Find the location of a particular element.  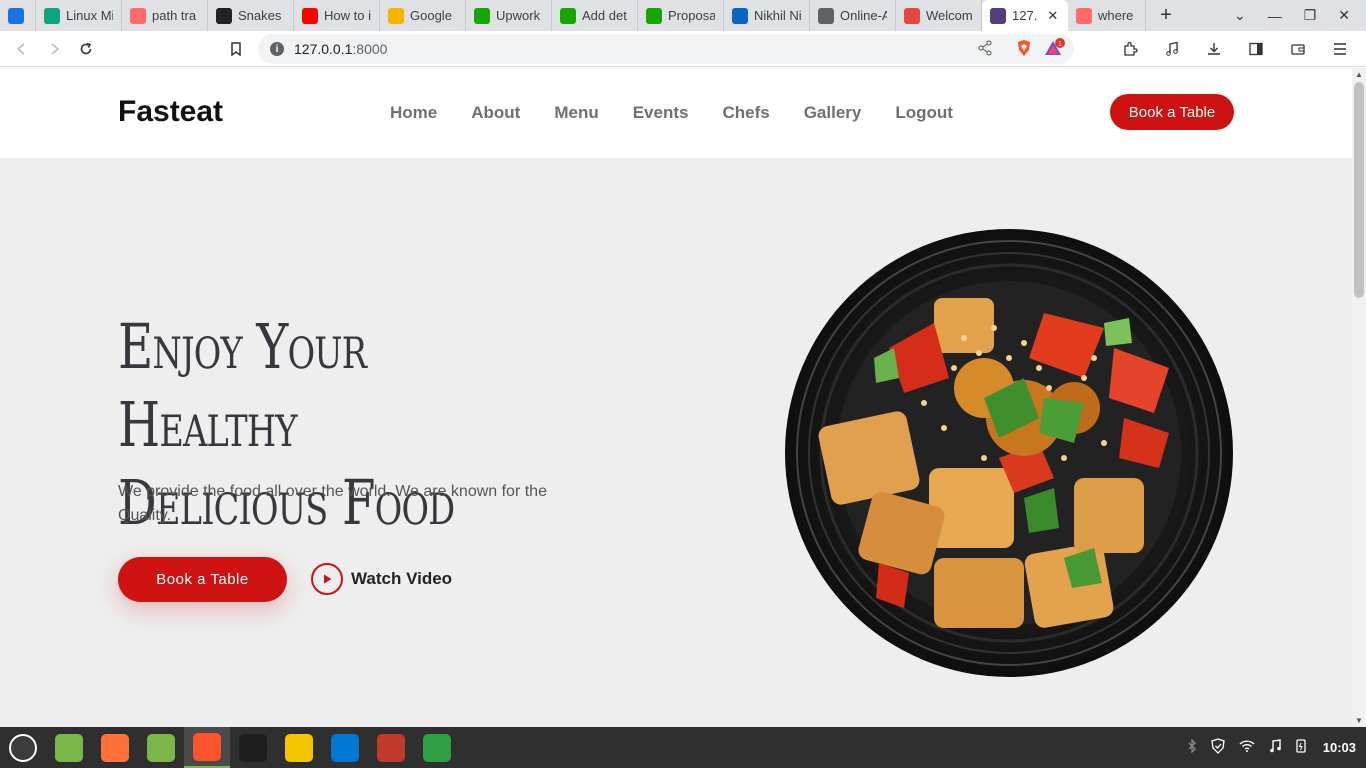

tab-list-icon: ⌄ is located at coordinates (1240, 15).